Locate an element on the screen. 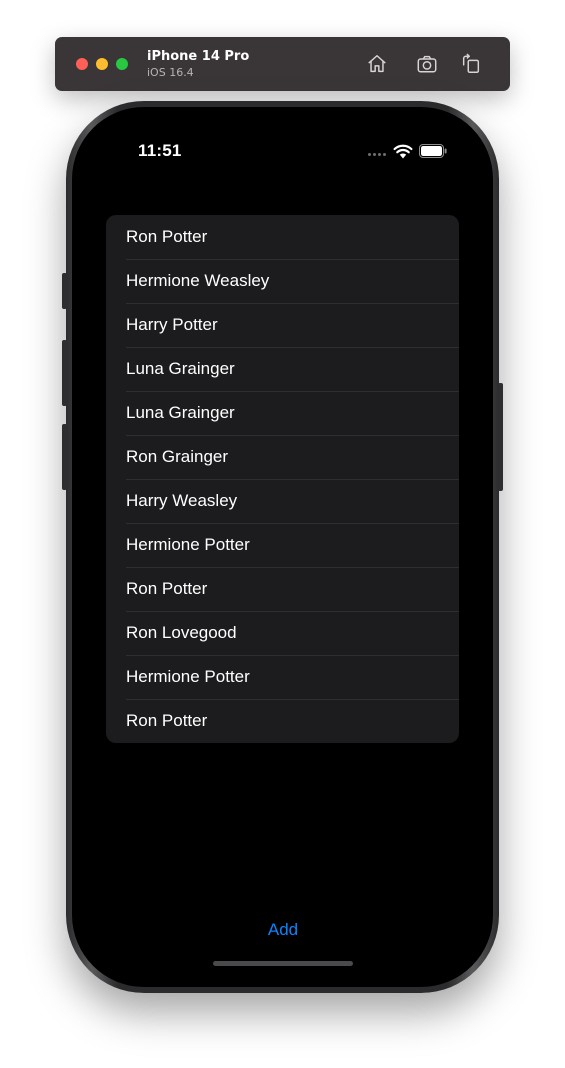 The height and width of the screenshot is (1068, 565). rotate-button is located at coordinates (471, 64).